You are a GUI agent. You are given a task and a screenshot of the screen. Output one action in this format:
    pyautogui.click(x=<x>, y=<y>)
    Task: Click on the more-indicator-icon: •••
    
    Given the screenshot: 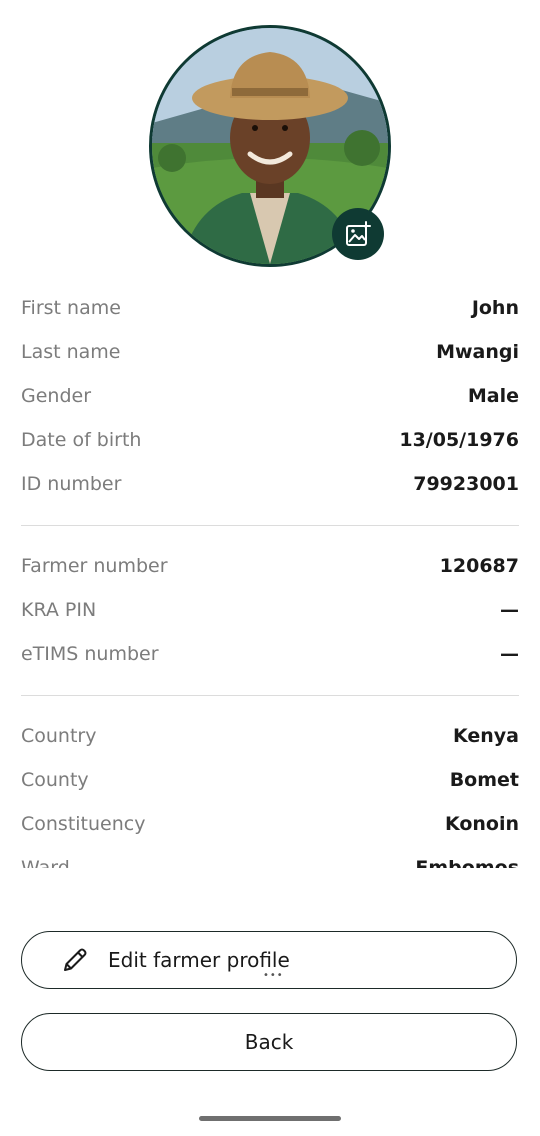 What is the action you would take?
    pyautogui.click(x=273, y=975)
    